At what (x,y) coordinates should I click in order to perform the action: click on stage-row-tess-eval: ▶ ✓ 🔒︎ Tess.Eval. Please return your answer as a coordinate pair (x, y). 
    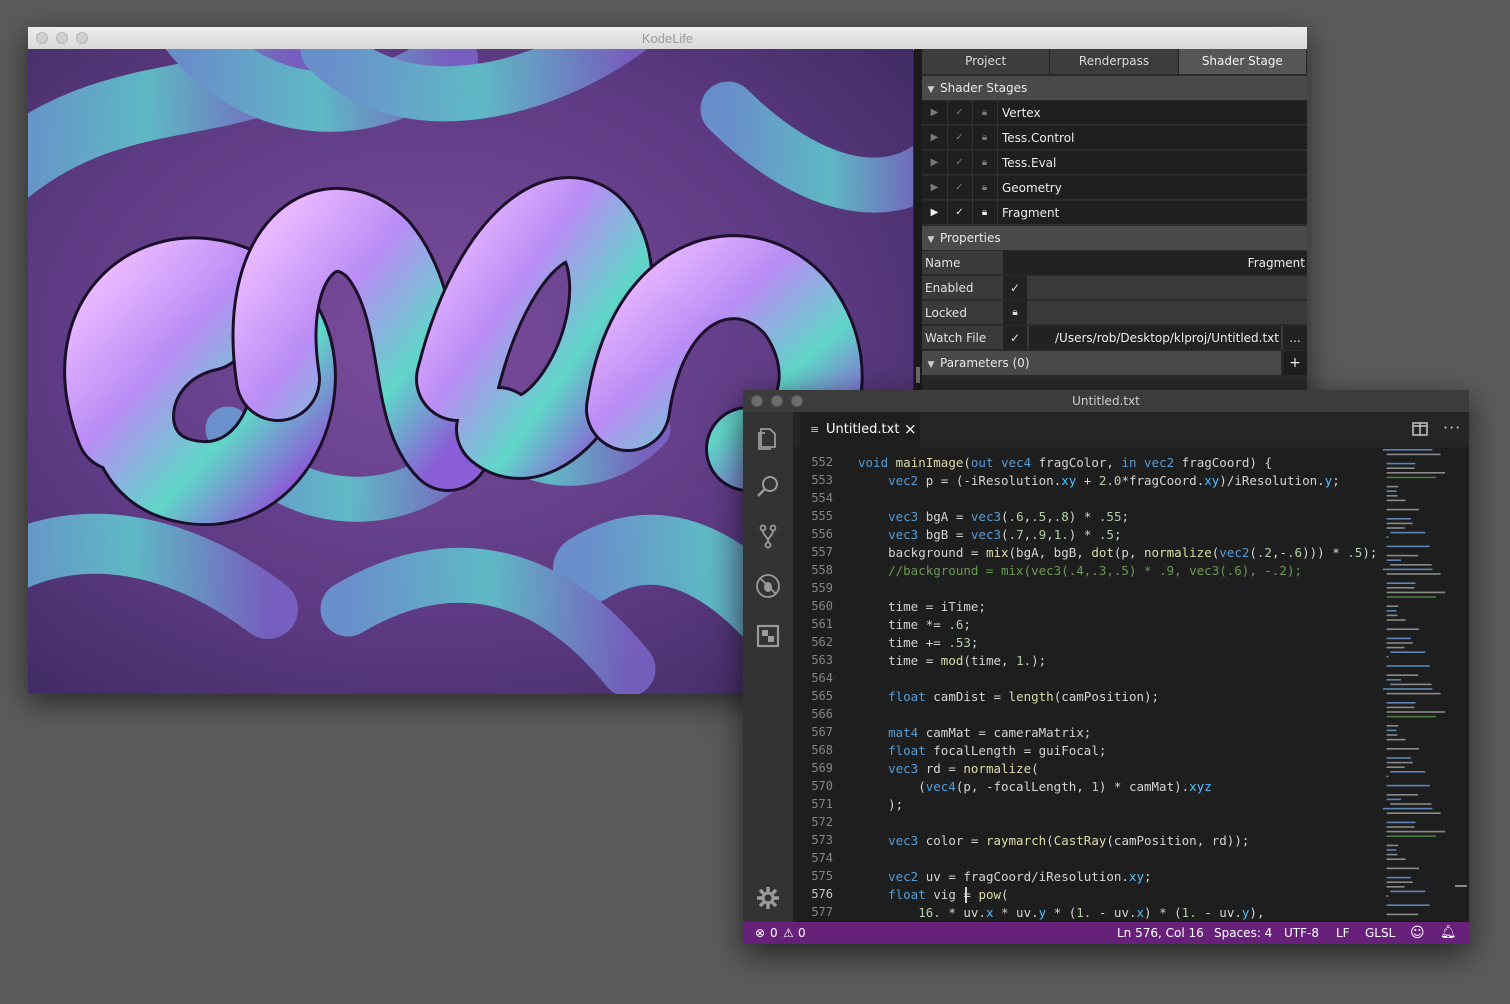
    Looking at the image, I should click on (1114, 163).